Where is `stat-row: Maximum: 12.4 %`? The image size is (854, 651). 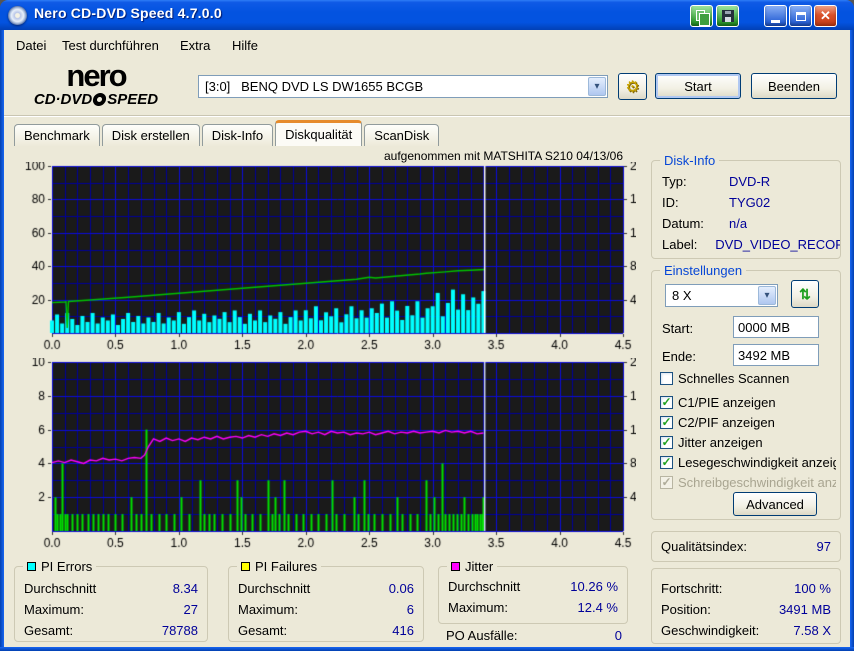 stat-row: Maximum: 12.4 % is located at coordinates (533, 607).